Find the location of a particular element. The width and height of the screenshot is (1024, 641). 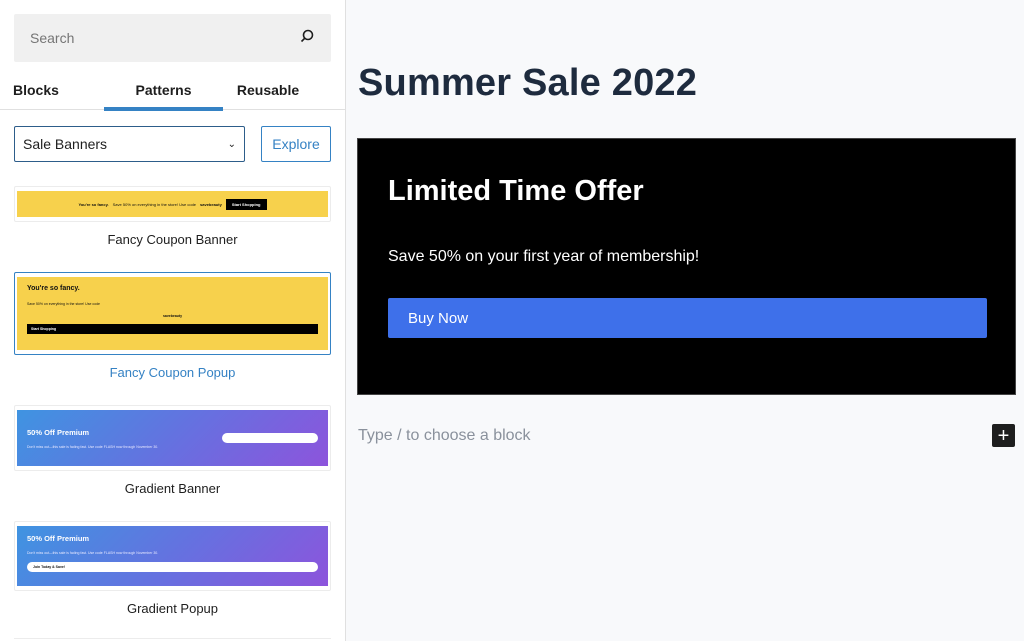

category-row: Sale Banners ⌄ Explore is located at coordinates (172, 144).